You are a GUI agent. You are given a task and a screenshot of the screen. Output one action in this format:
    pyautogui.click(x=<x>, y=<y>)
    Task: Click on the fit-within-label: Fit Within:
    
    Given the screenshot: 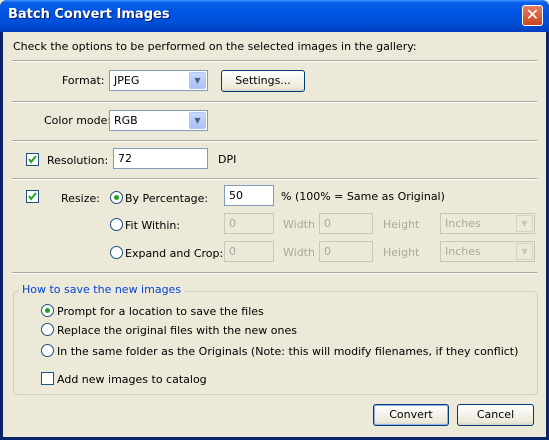 What is the action you would take?
    pyautogui.click(x=153, y=225)
    